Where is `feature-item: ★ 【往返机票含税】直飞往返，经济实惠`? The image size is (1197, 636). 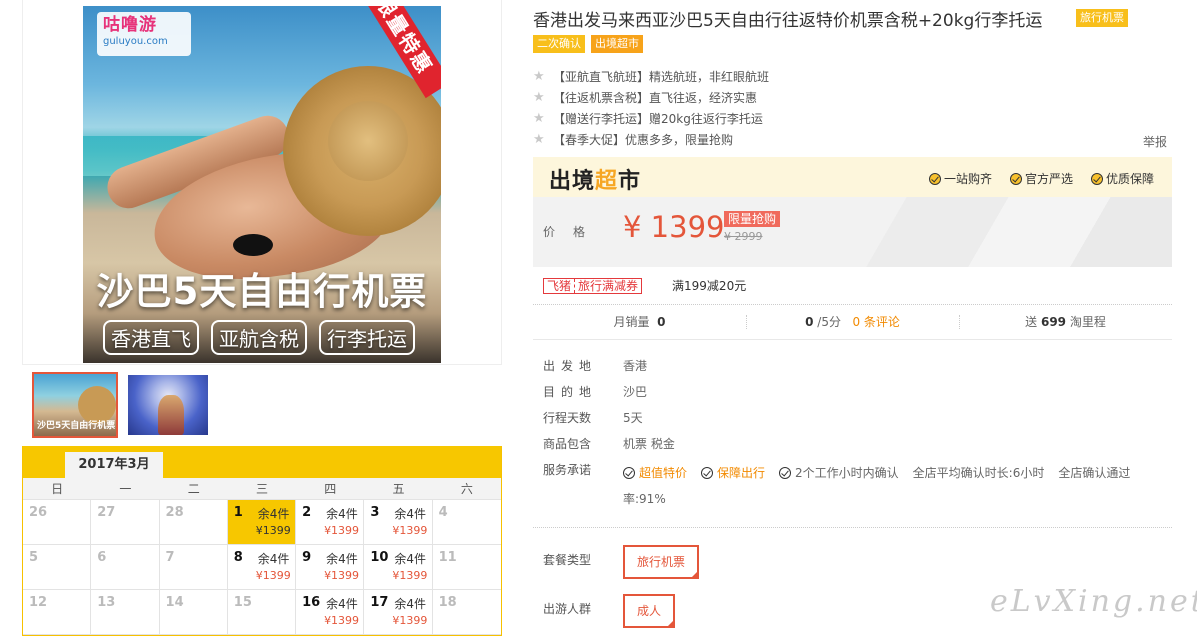
feature-item: ★ 【往返机票含税】直飞往返，经济实惠 is located at coordinates (651, 97).